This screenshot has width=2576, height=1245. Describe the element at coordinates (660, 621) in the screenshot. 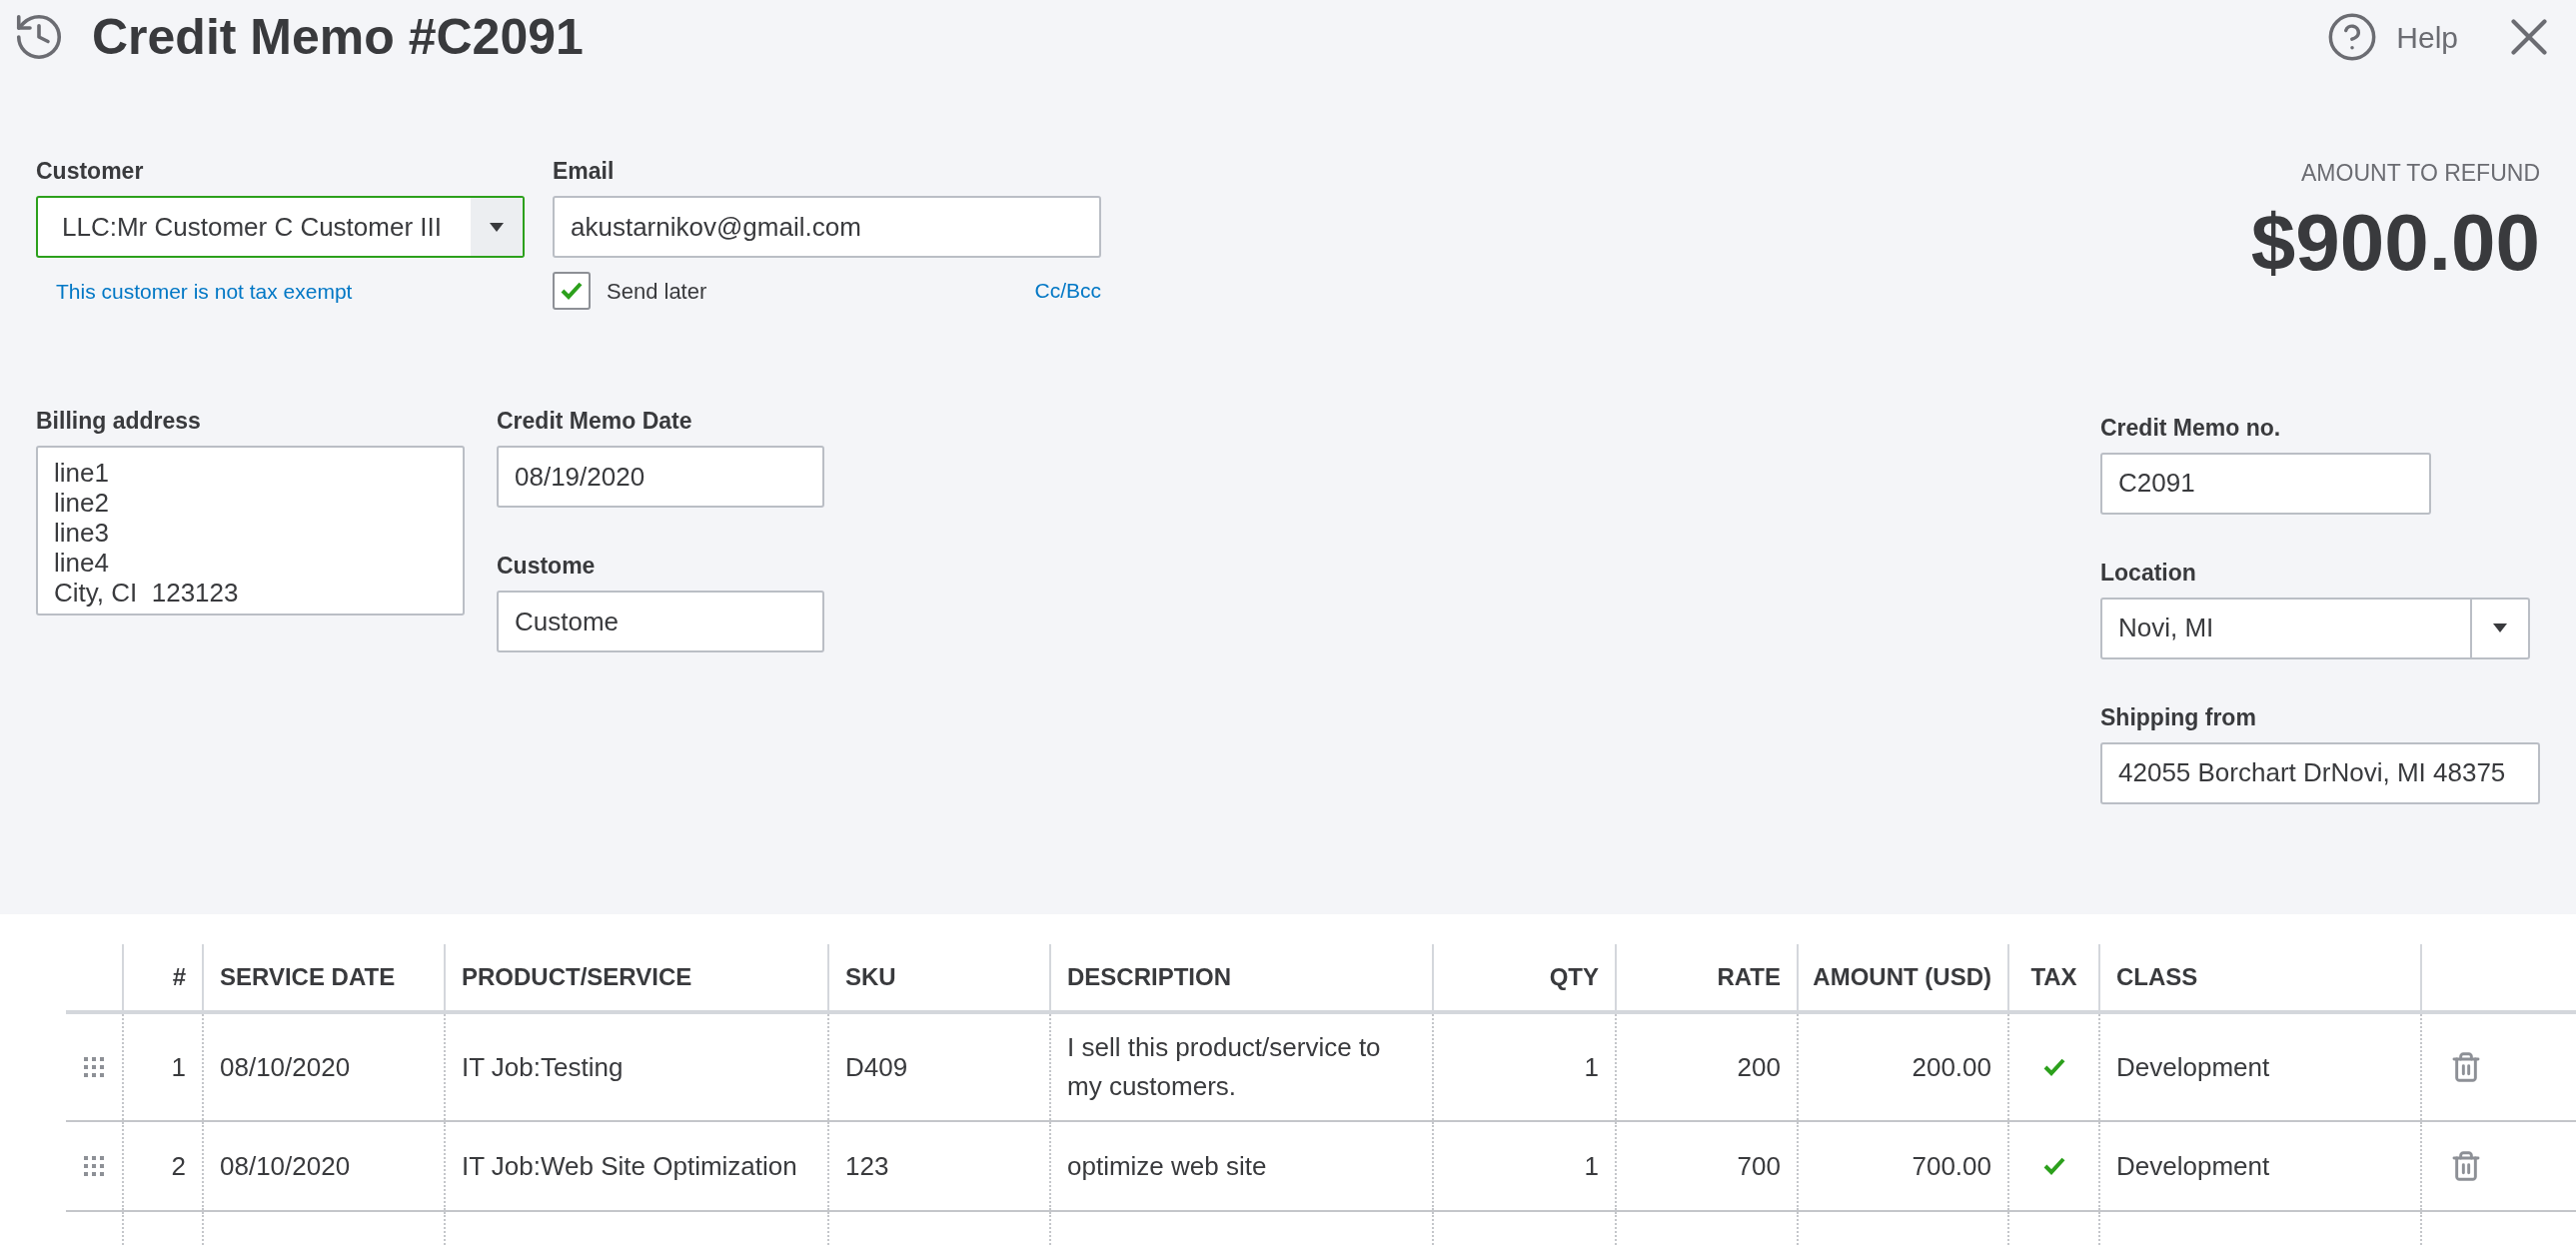

I see `custome-field: Custome` at that location.